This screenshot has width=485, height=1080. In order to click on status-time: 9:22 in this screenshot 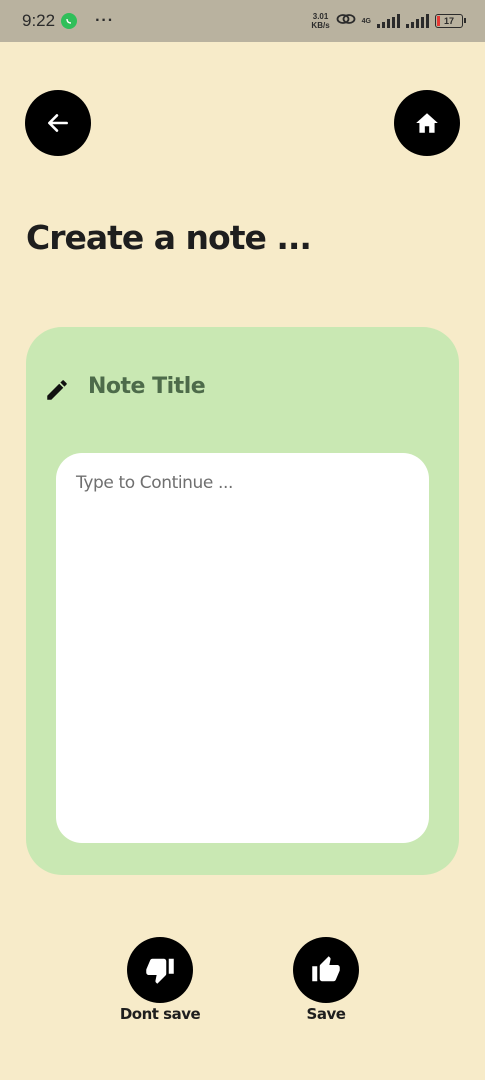, I will do `click(39, 20)`.